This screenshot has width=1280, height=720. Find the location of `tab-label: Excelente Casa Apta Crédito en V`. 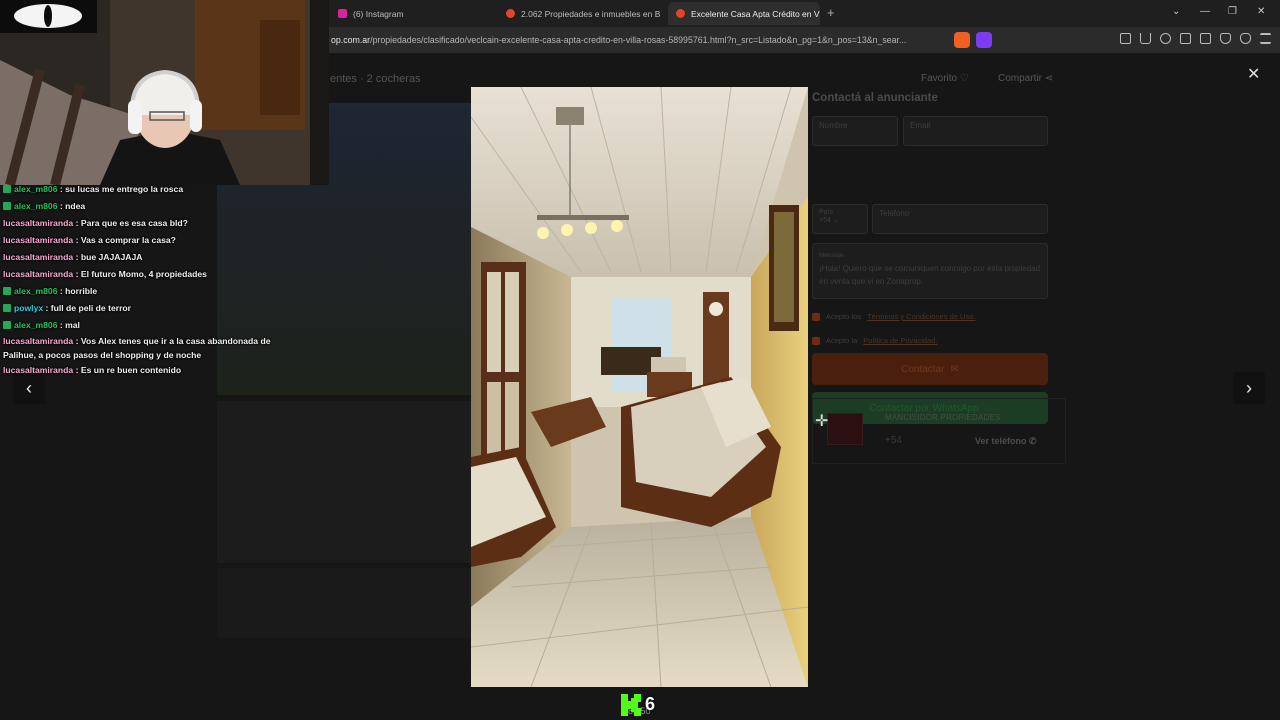

tab-label: Excelente Casa Apta Crédito en V is located at coordinates (755, 13).